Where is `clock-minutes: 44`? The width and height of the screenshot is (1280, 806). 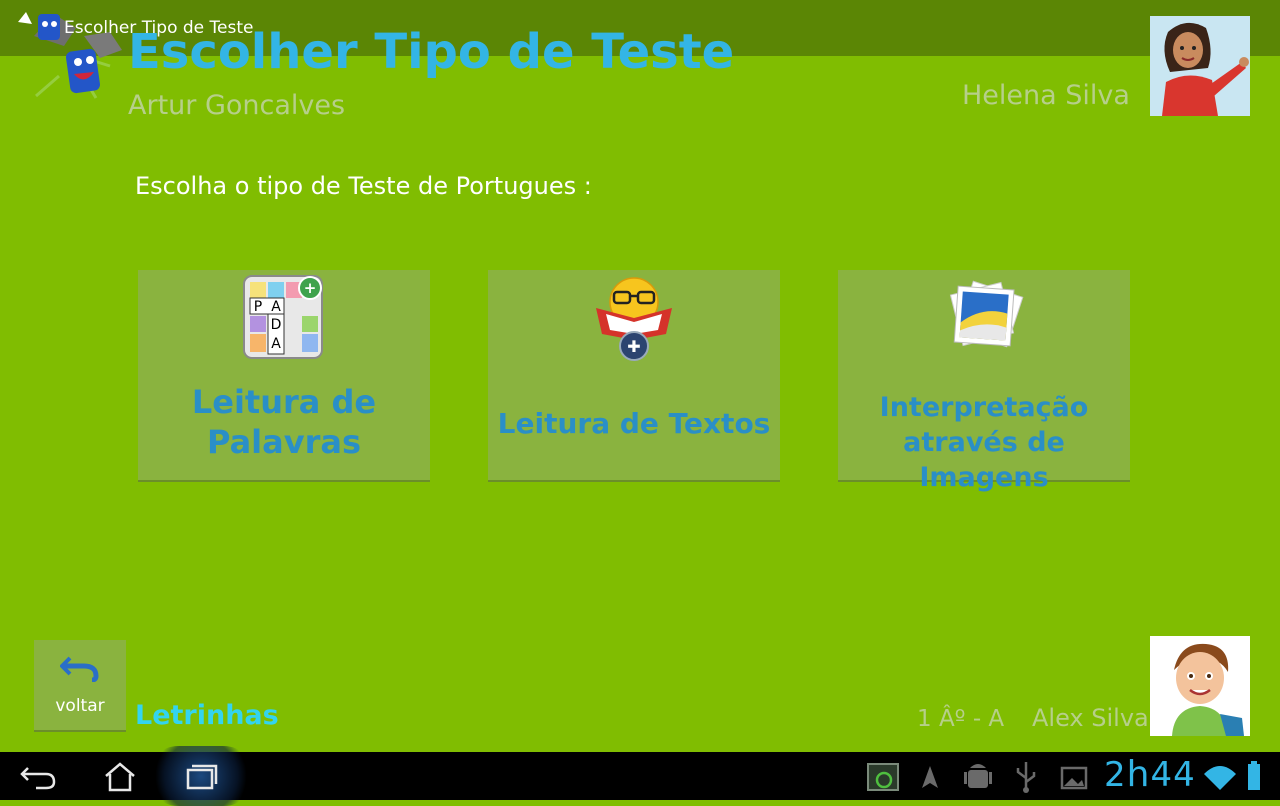
clock-minutes: 44 is located at coordinates (1173, 775).